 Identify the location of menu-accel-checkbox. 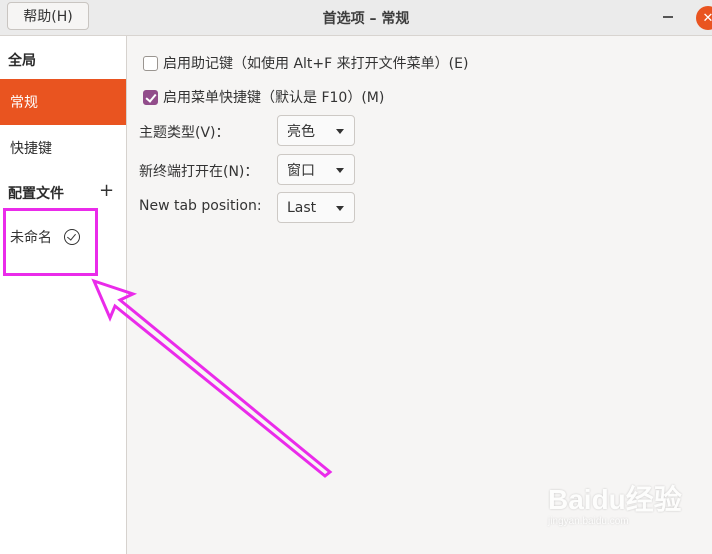
(150, 97).